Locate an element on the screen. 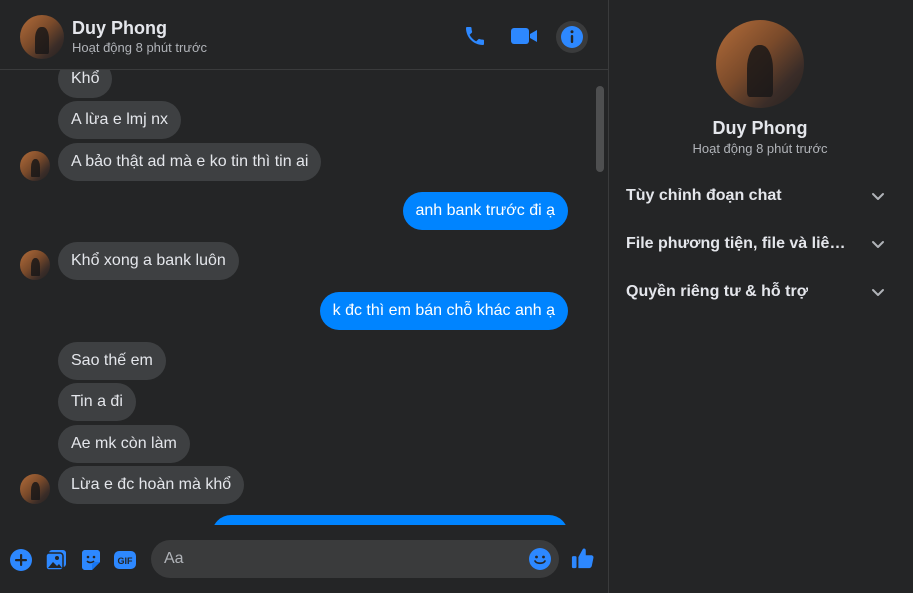 The height and width of the screenshot is (593, 913). incoming-message: Sao thế em is located at coordinates (112, 361).